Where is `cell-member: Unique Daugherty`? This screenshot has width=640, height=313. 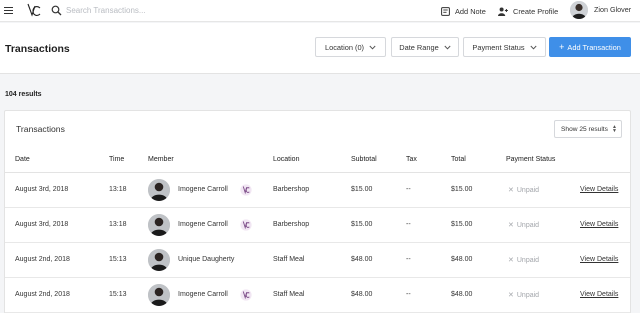 cell-member: Unique Daugherty is located at coordinates (206, 259).